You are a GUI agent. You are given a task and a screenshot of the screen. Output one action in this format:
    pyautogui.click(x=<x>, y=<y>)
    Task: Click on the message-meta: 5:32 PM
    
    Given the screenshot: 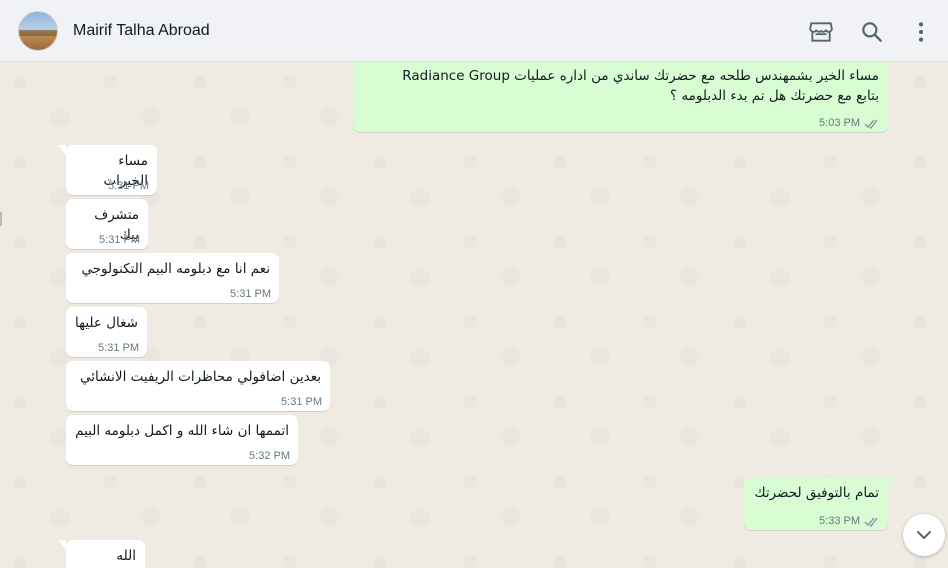 What is the action you would take?
    pyautogui.click(x=269, y=456)
    